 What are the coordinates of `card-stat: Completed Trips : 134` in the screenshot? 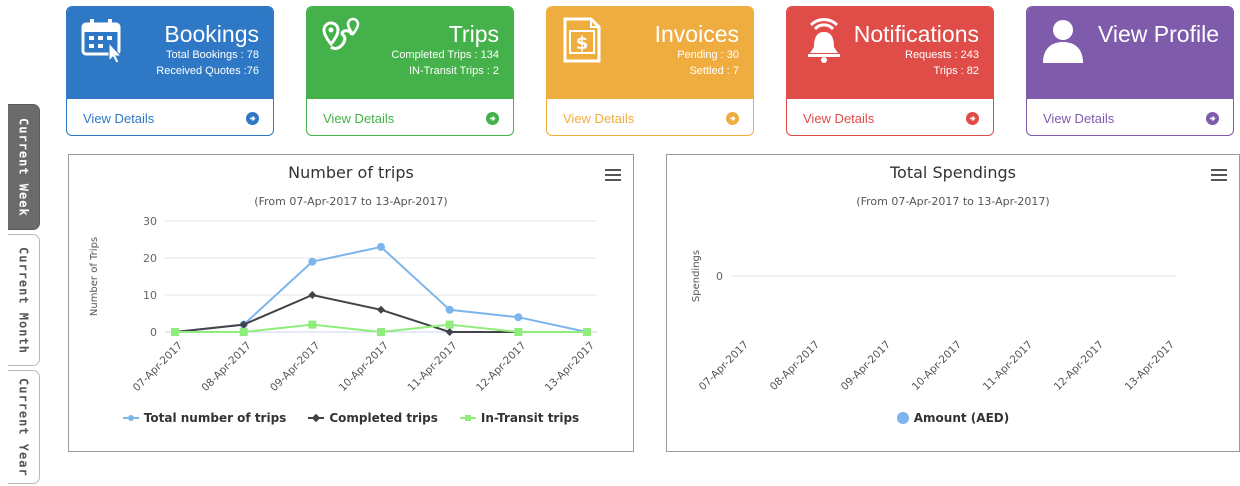 It's located at (445, 55).